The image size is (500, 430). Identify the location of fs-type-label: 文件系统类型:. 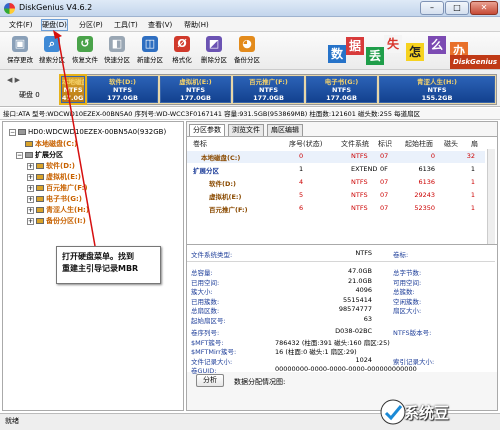
(212, 255).